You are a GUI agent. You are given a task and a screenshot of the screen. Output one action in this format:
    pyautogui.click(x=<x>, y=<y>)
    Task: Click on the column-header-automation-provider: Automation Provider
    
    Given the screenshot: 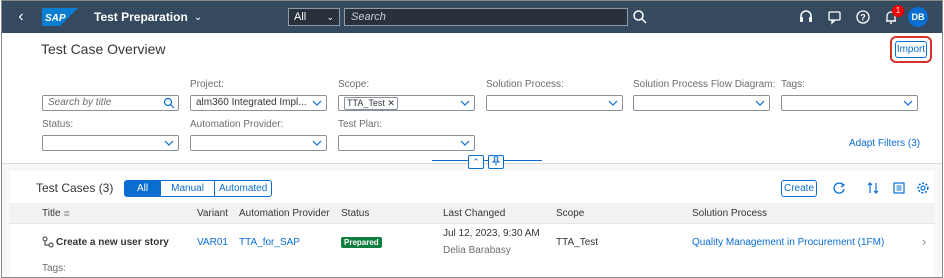 What is the action you would take?
    pyautogui.click(x=284, y=213)
    